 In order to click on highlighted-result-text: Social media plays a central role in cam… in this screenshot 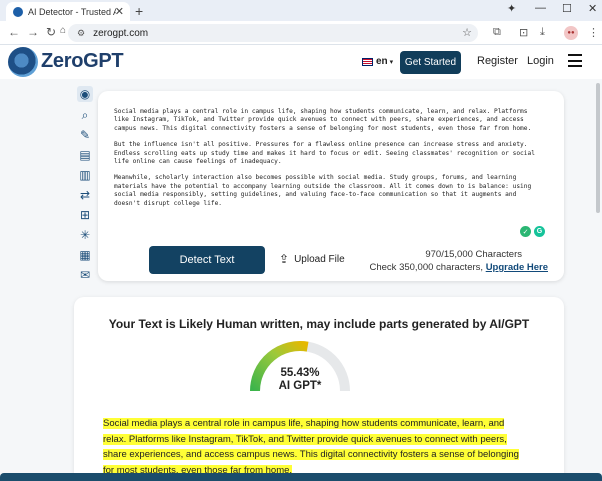, I will do `click(315, 447)`.